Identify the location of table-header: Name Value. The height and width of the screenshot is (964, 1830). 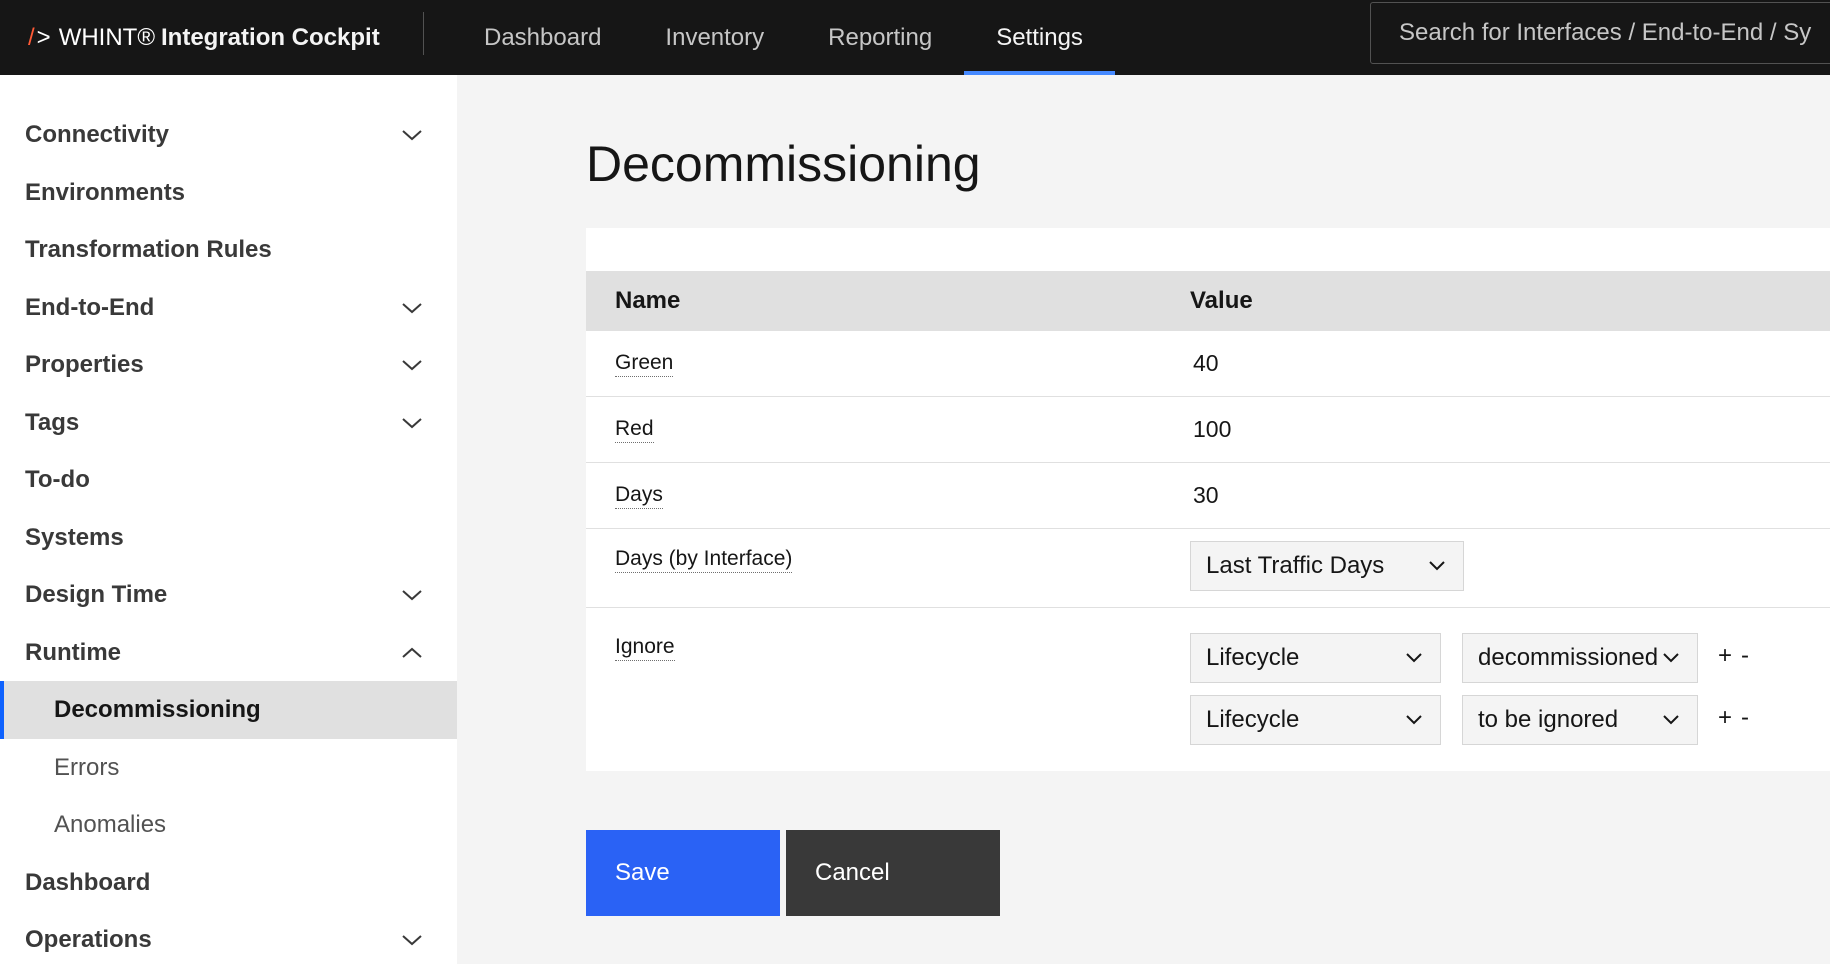
(1208, 301).